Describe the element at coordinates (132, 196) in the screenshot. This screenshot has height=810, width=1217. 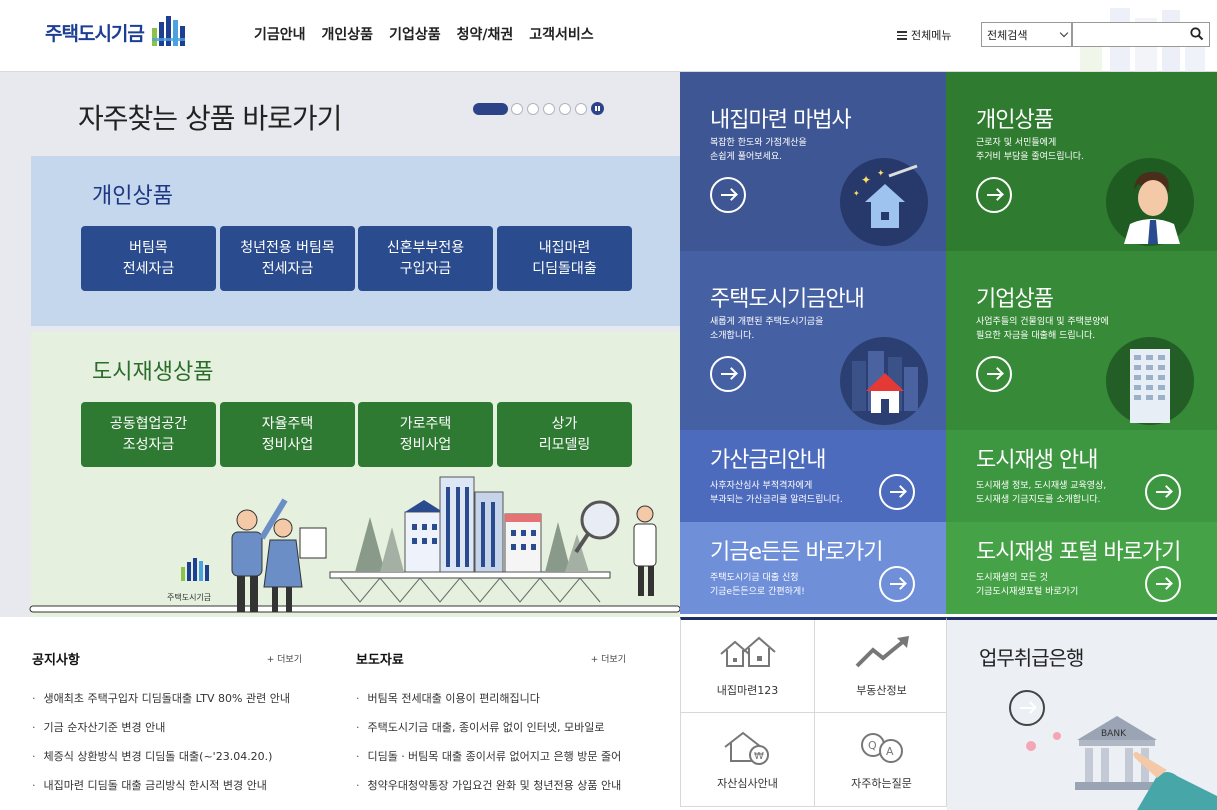
I see `personal-products-title: 개인상품` at that location.